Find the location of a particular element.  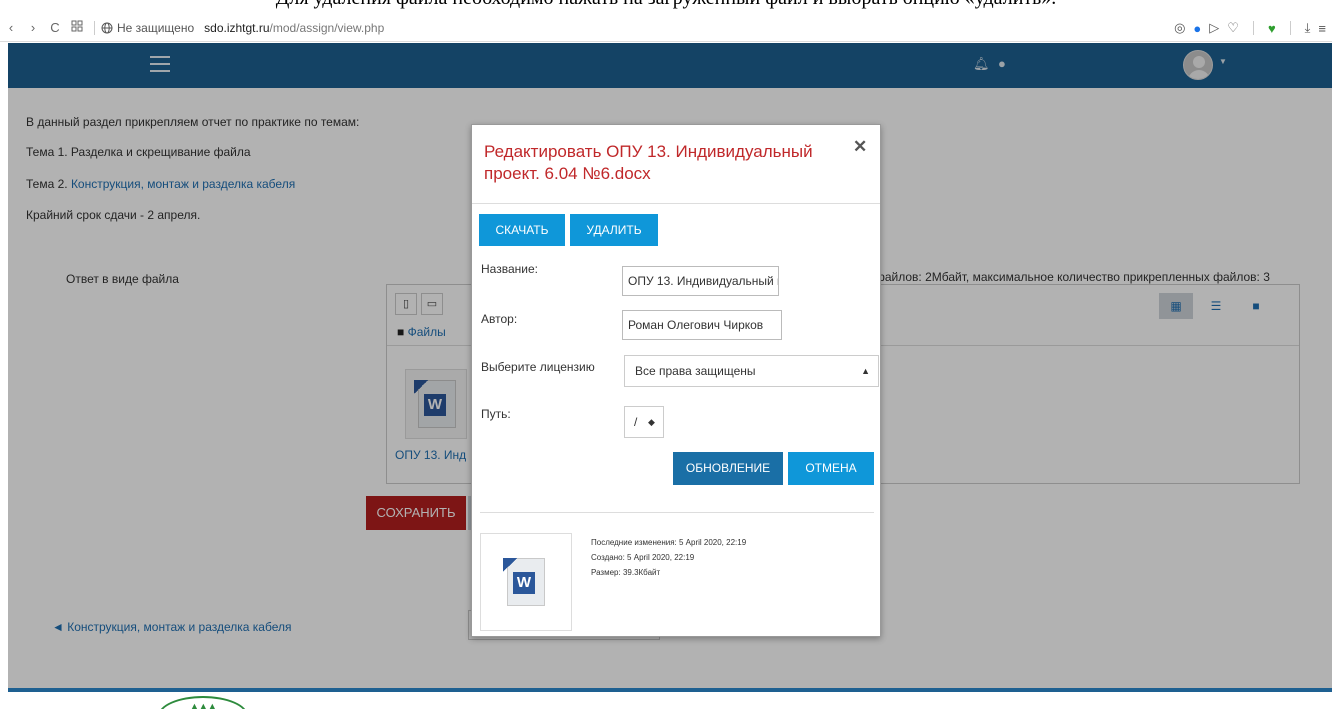

camera-icon: ◎ is located at coordinates (1179, 28).